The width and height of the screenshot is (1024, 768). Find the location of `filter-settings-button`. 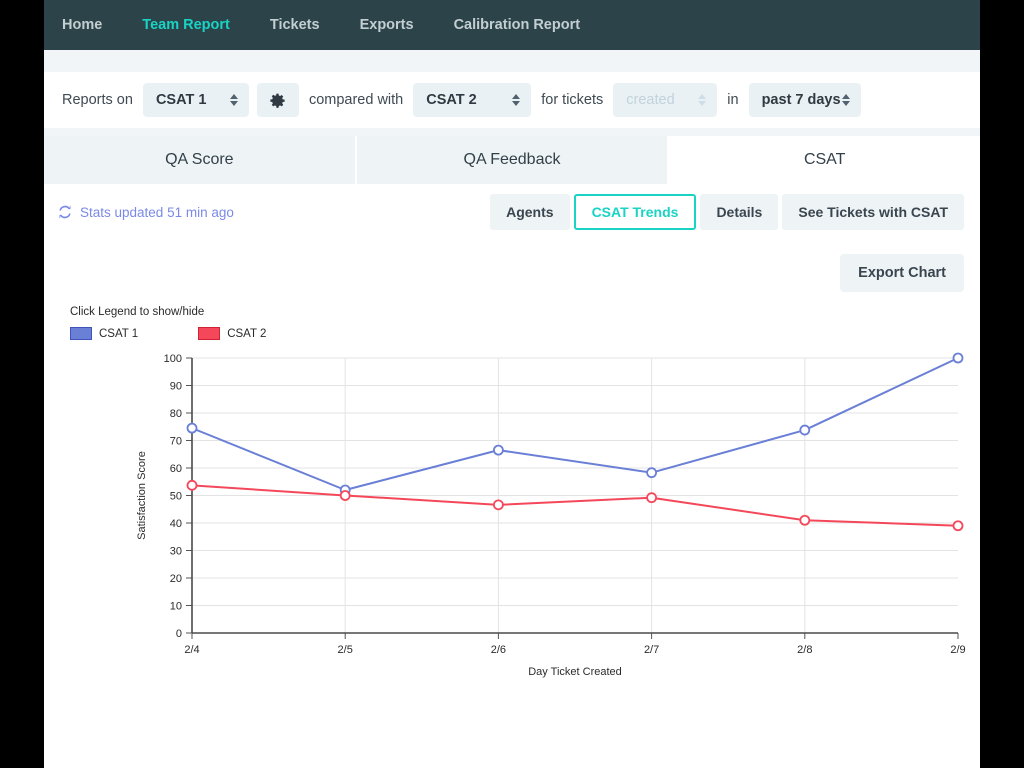

filter-settings-button is located at coordinates (277, 100).